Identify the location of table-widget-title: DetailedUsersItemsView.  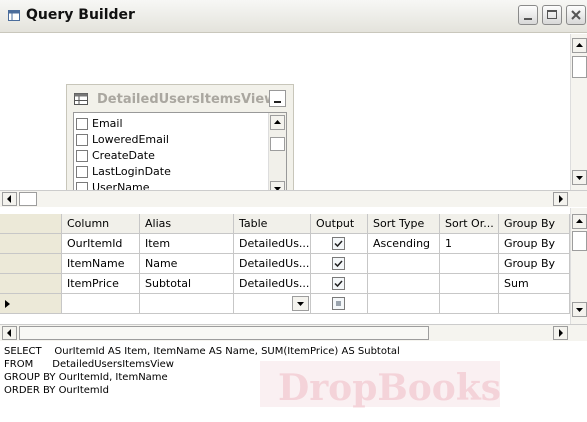
(187, 99).